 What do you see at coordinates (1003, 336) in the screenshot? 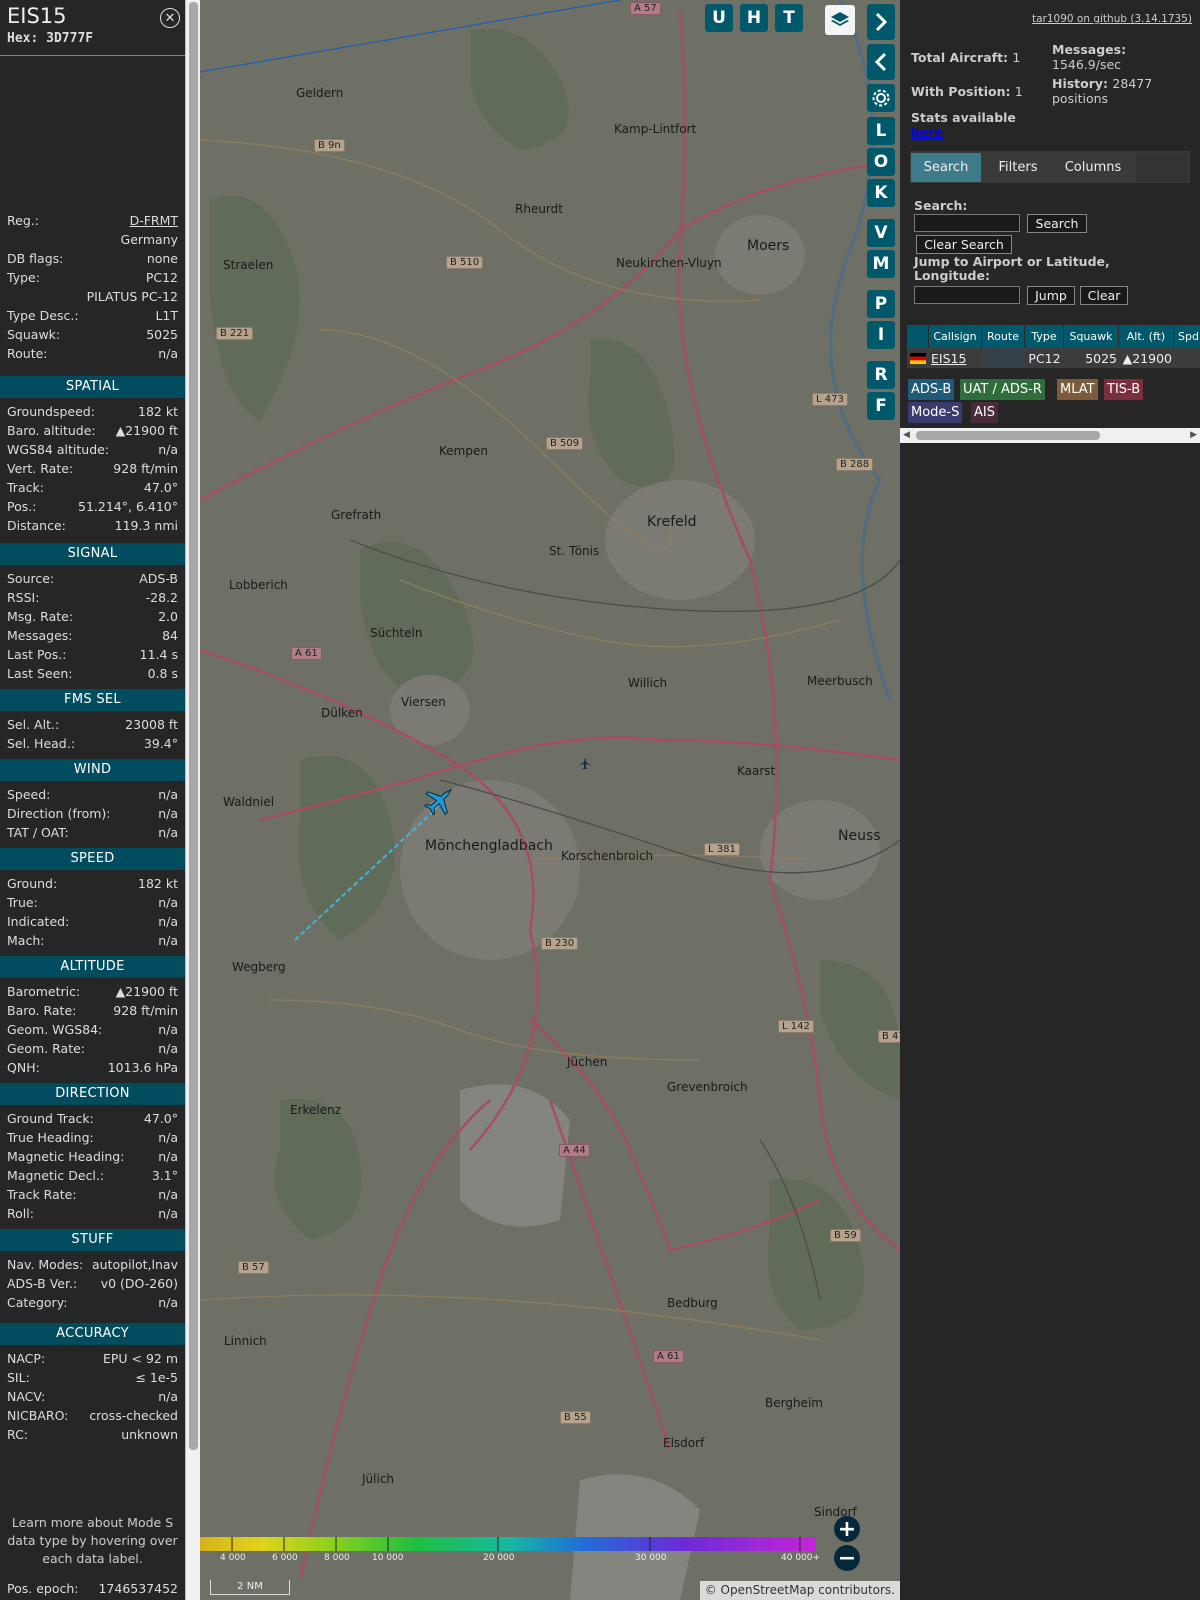
I see `column-route: Route` at bounding box center [1003, 336].